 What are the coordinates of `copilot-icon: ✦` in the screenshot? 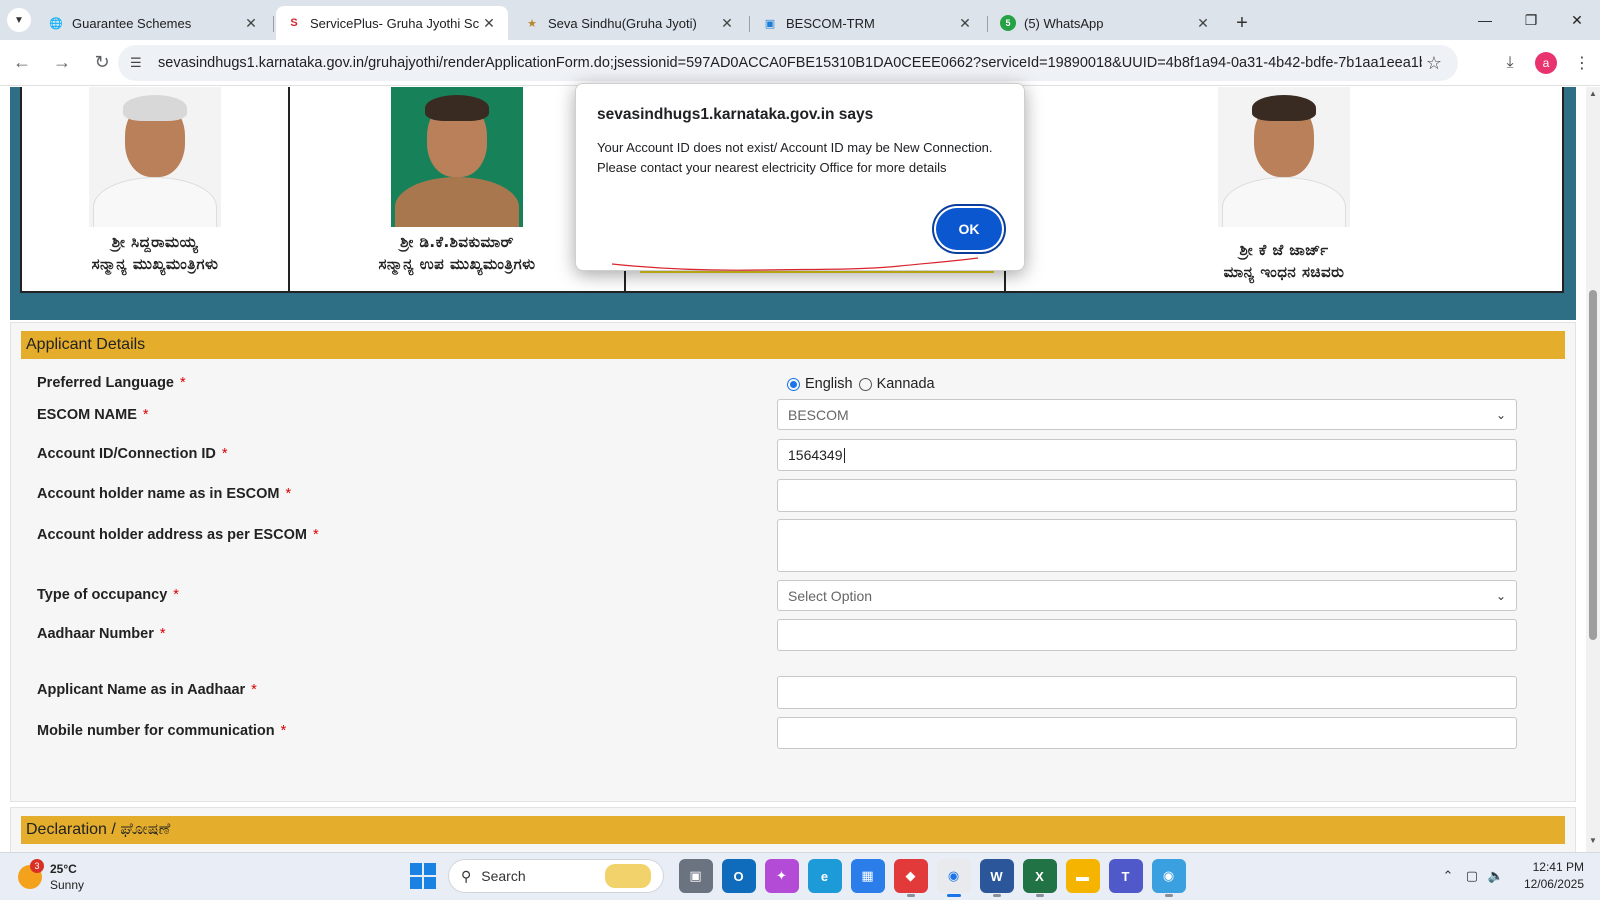 It's located at (781, 876).